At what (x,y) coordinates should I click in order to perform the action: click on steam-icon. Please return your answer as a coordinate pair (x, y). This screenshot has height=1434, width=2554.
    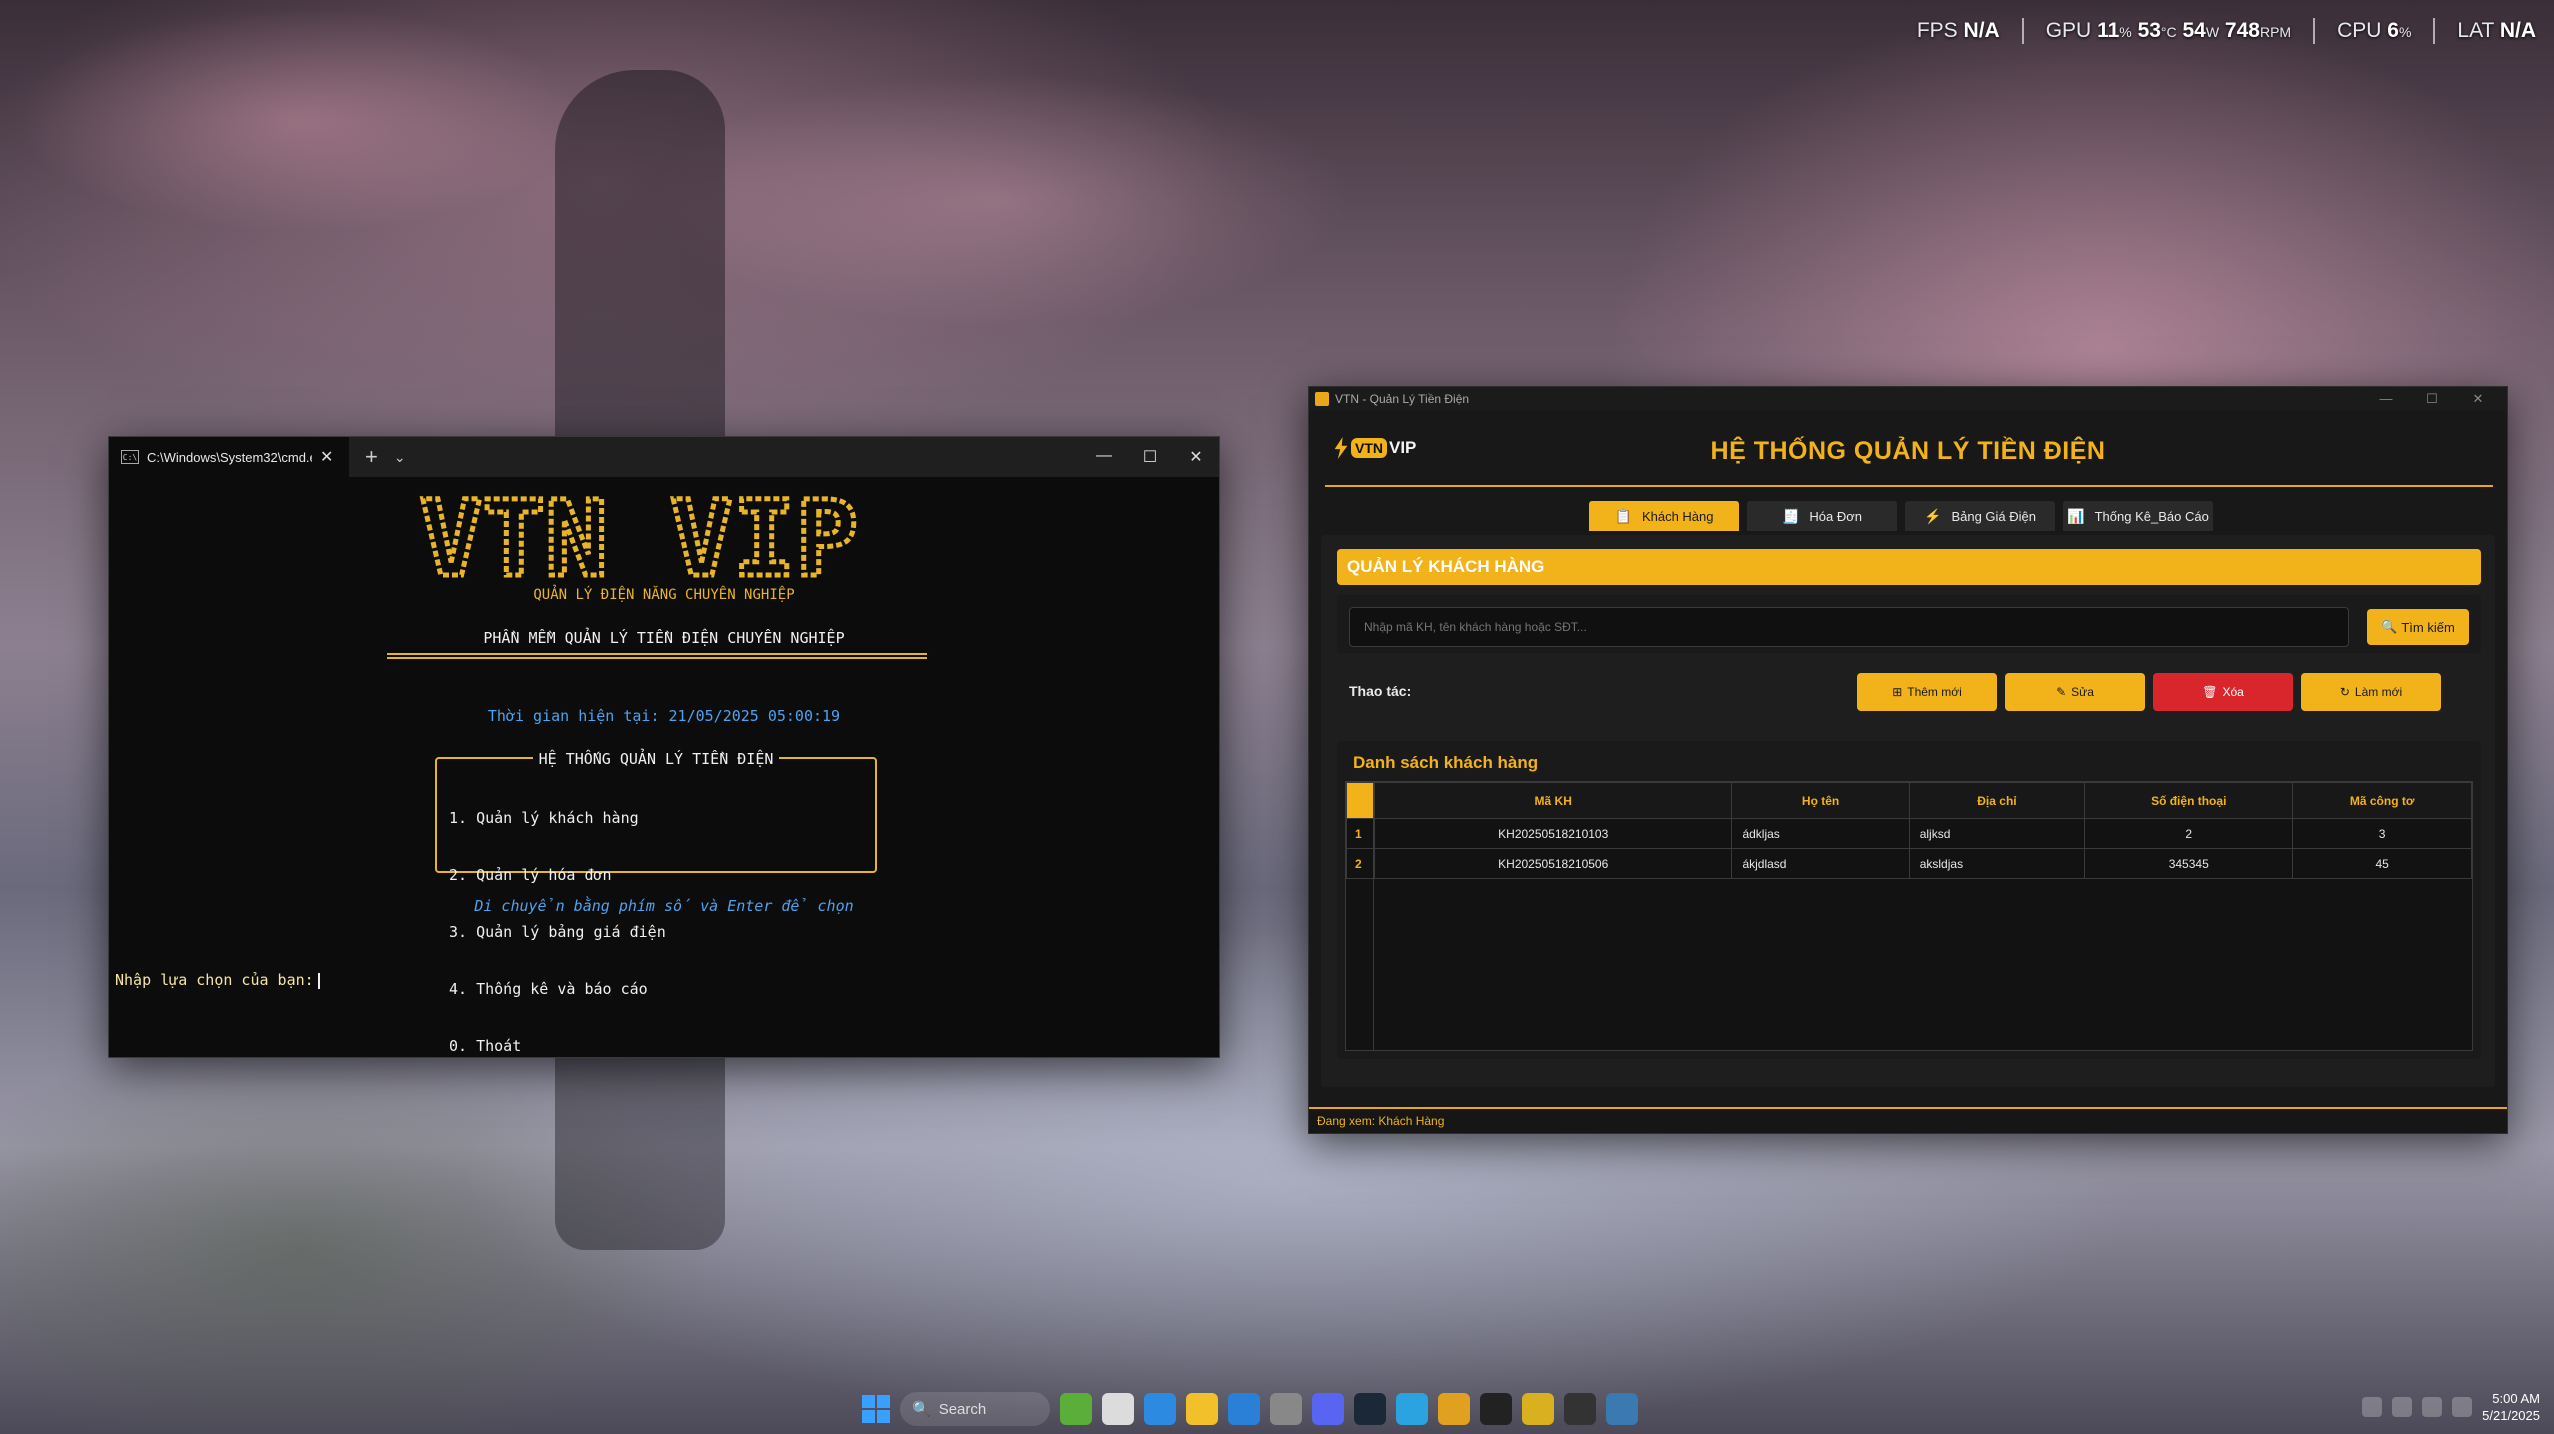
    Looking at the image, I should click on (1370, 1409).